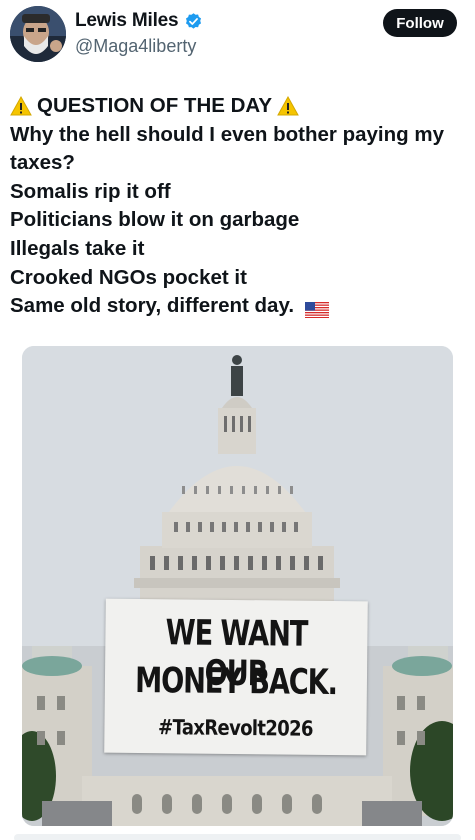 The image size is (475, 840). I want to click on post-title-line: QUESTION OF THE DAY, so click(239, 106).